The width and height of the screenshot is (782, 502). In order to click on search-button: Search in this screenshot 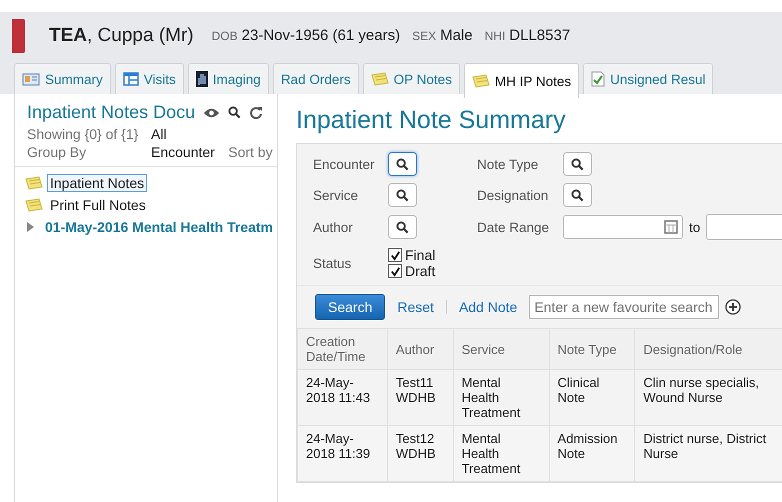, I will do `click(350, 307)`.